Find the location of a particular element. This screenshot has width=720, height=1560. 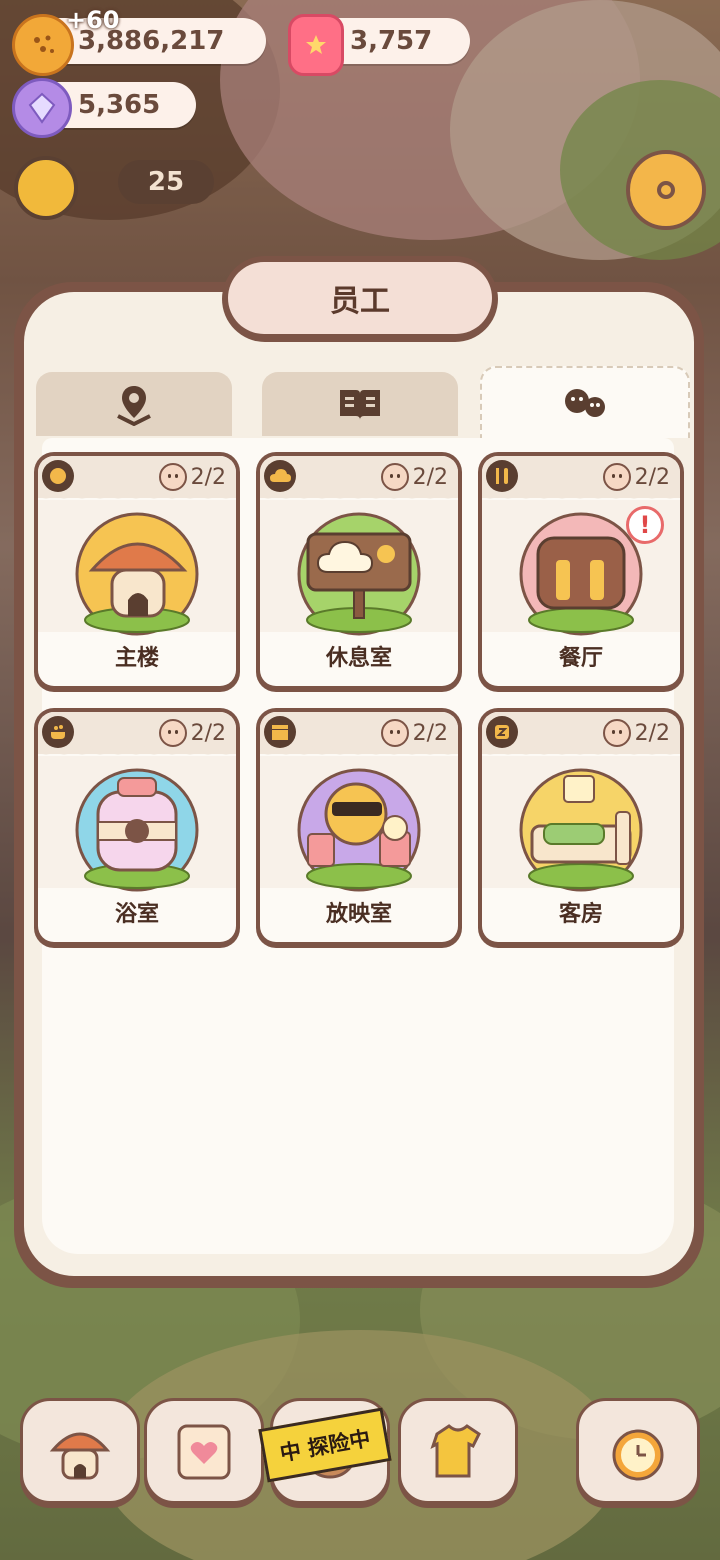

room-label: 休息室 is located at coordinates (358, 658).